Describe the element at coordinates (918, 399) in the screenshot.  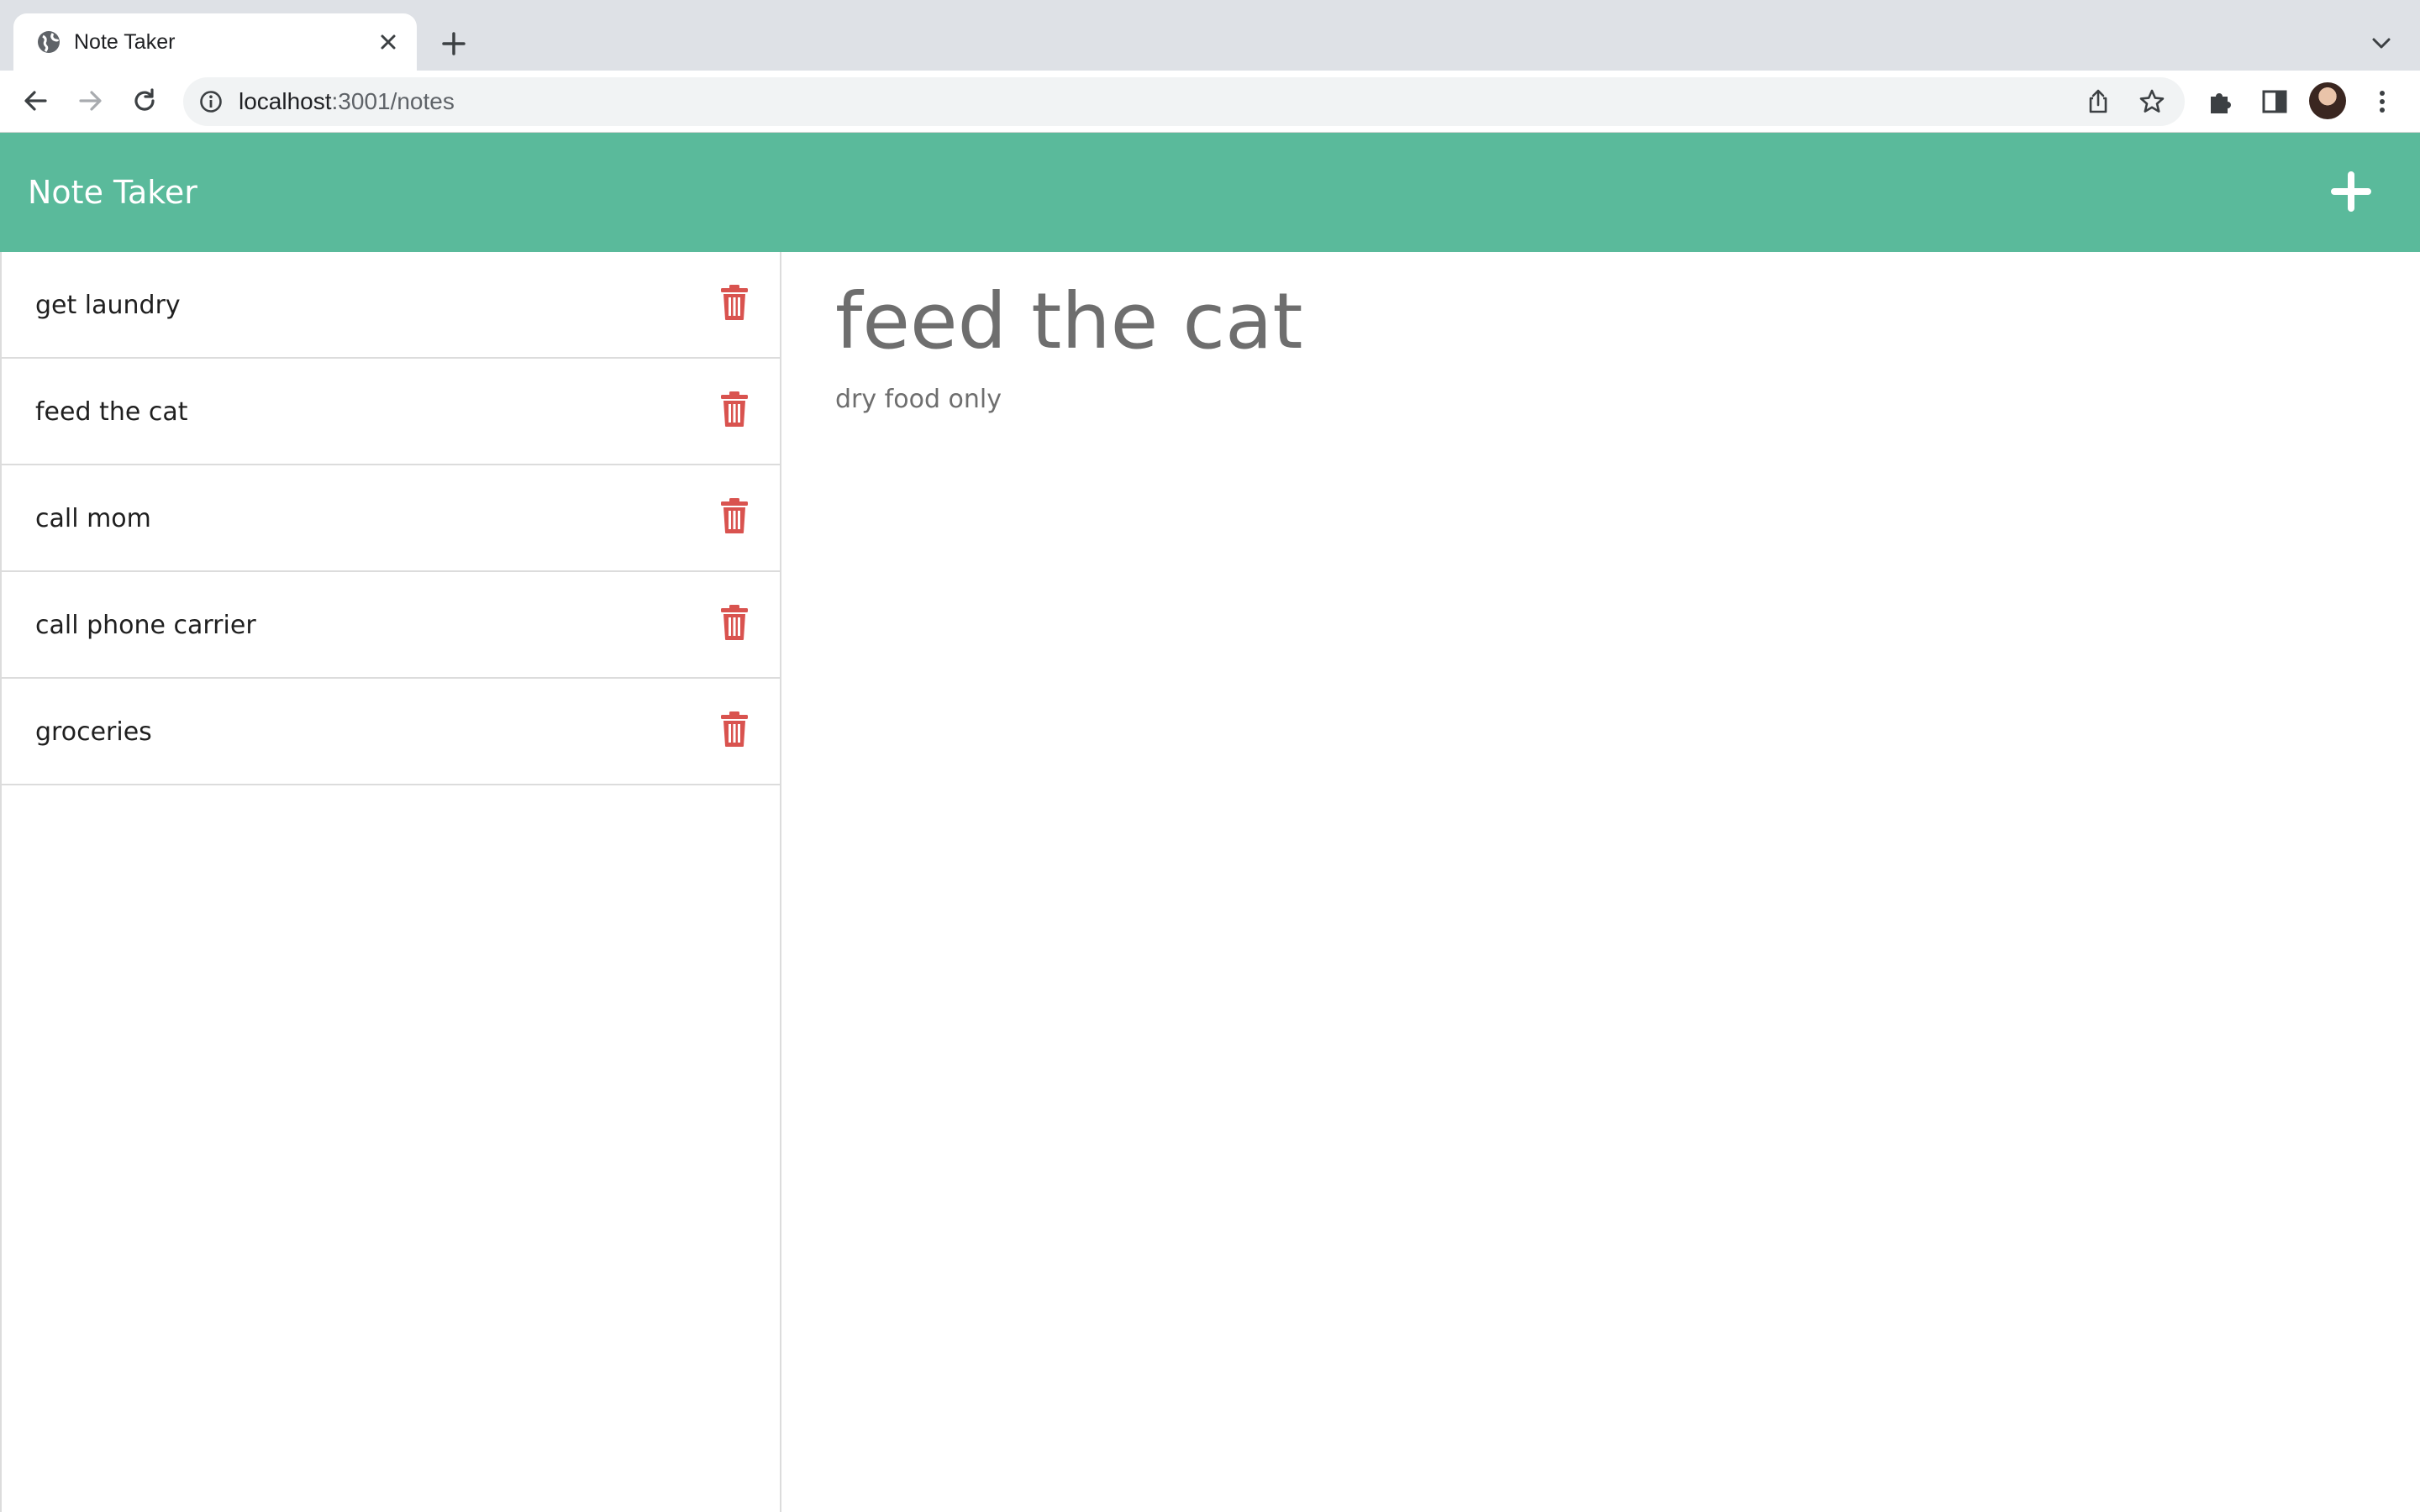
I see `note-textarea: dry food only` at that location.